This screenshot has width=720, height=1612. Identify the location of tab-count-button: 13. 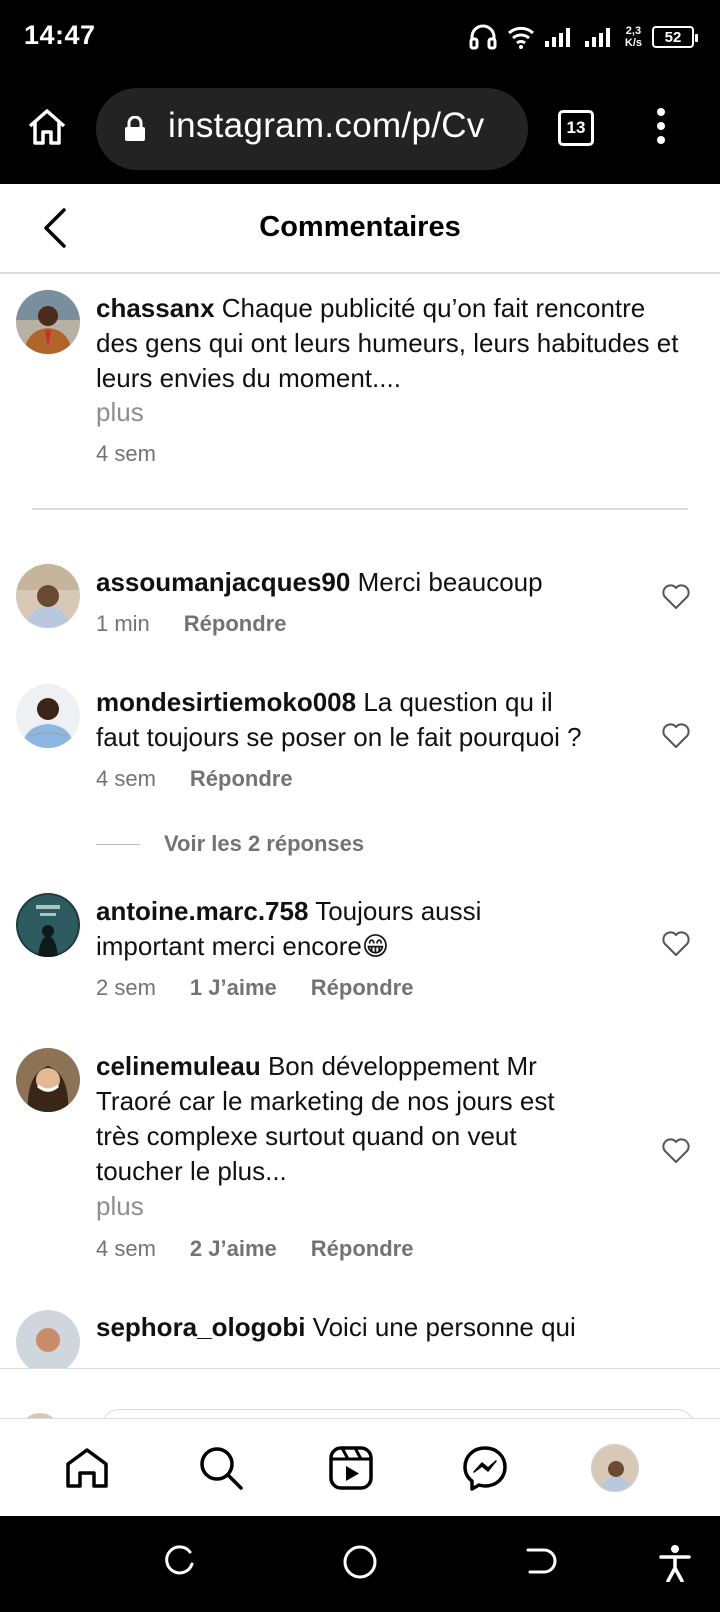
(576, 128).